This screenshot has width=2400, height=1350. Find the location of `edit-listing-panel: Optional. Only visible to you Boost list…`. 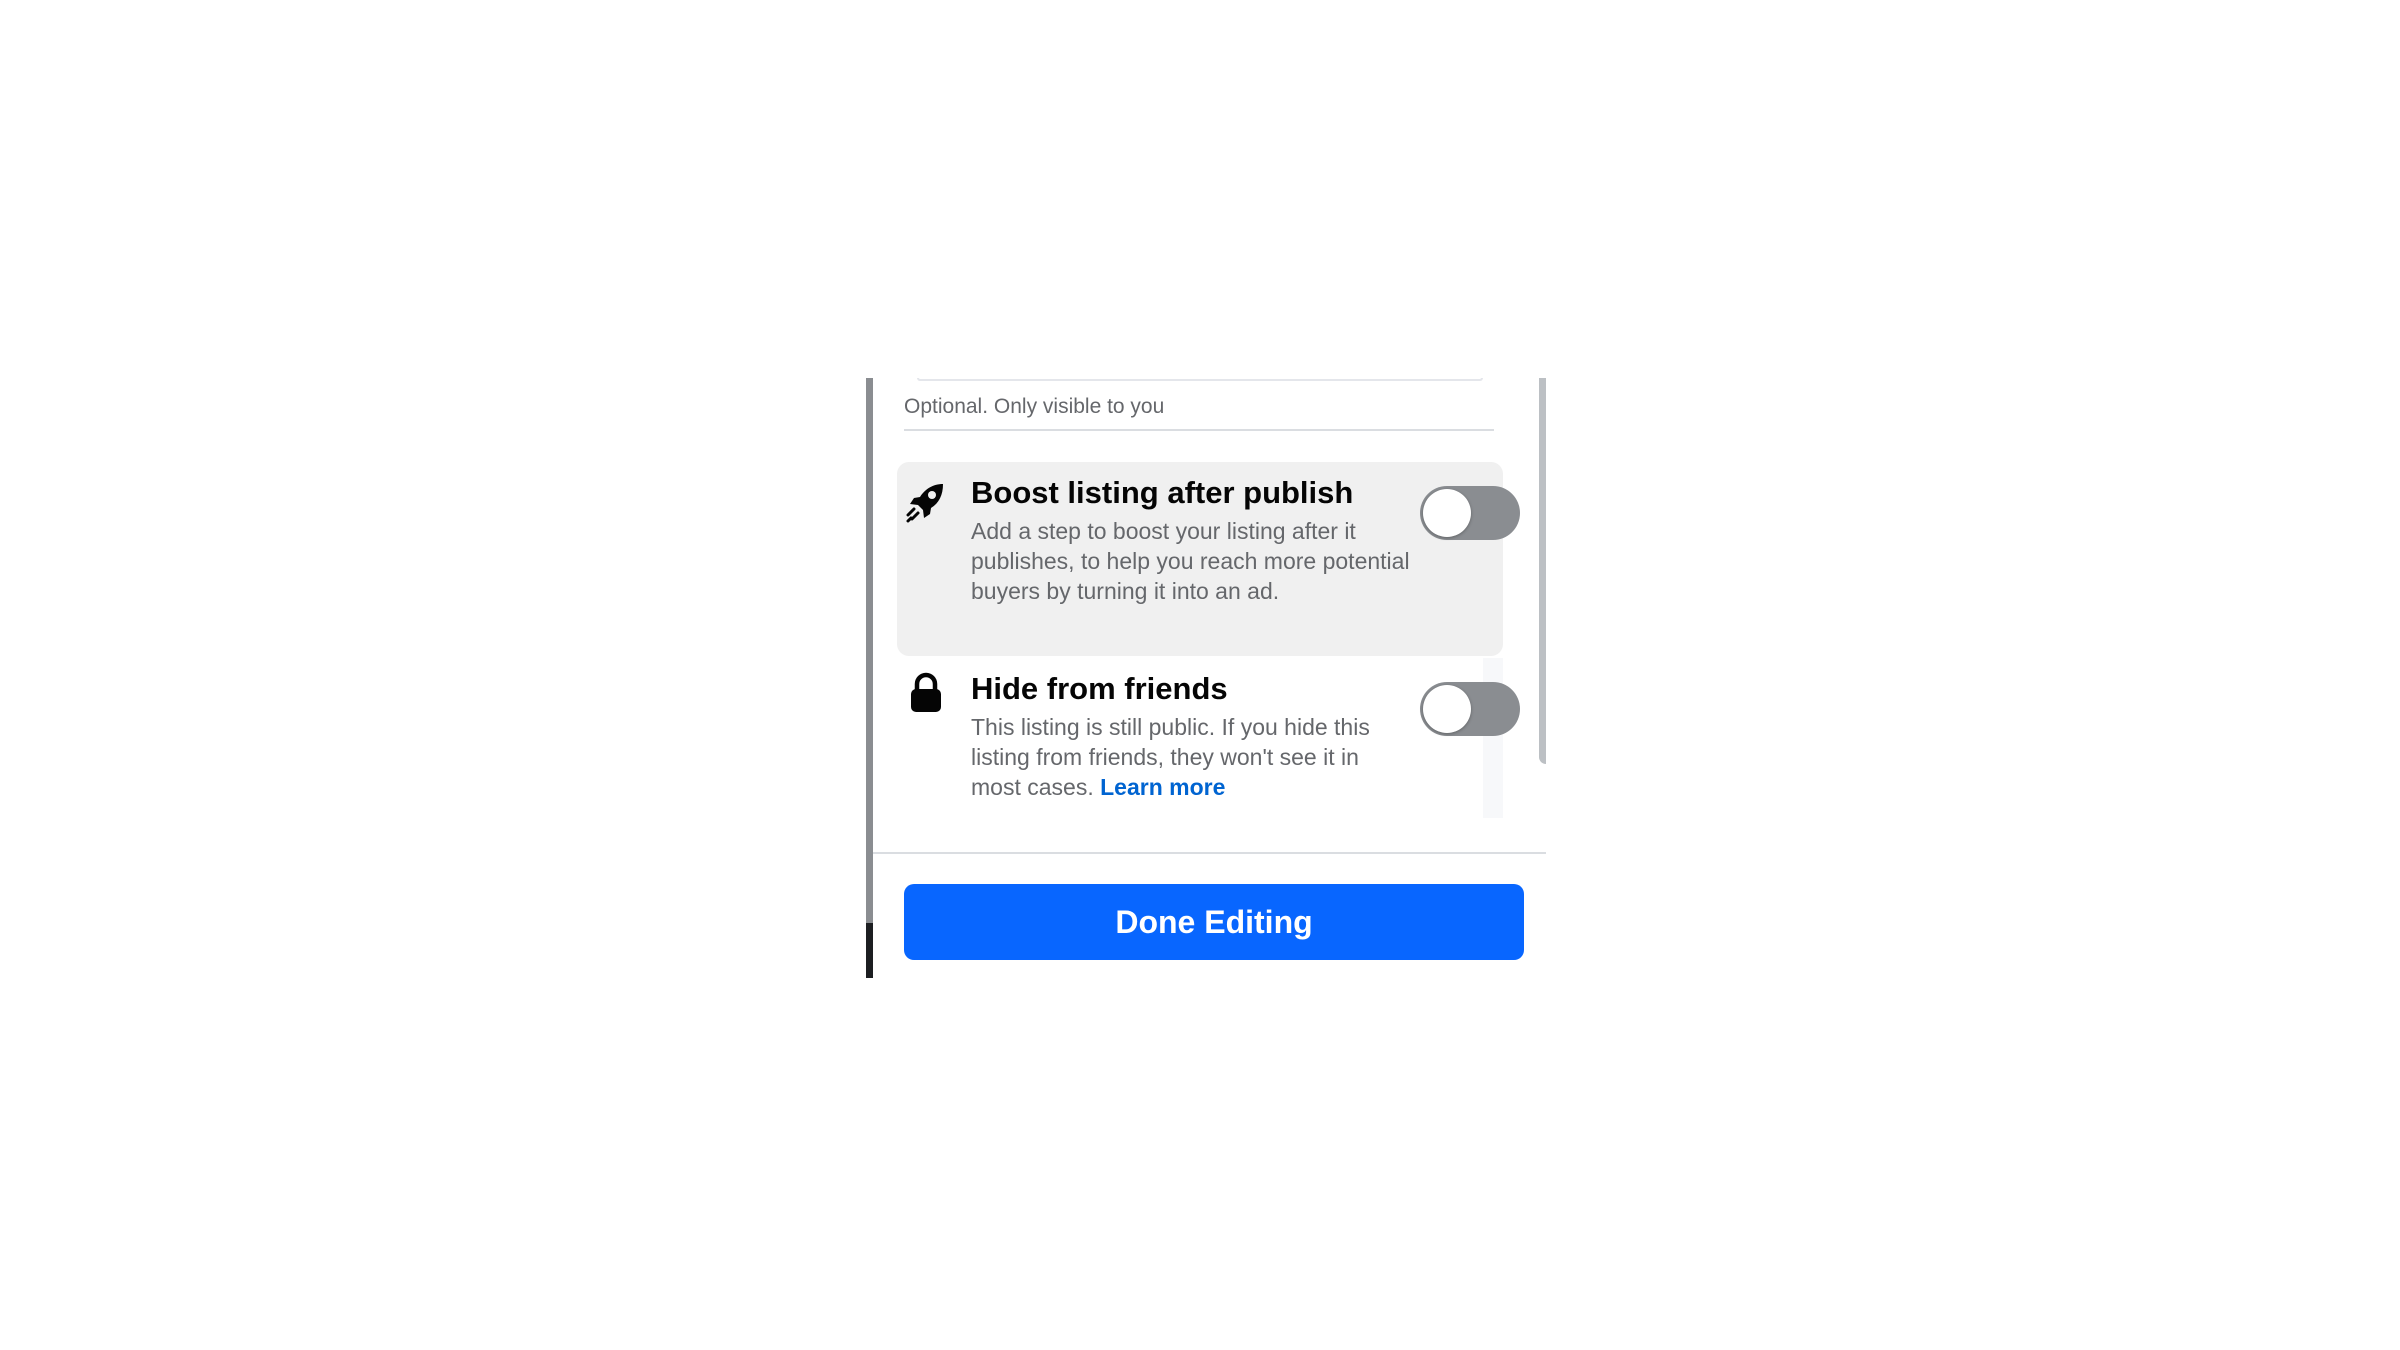

edit-listing-panel: Optional. Only visible to you Boost list… is located at coordinates (1206, 678).